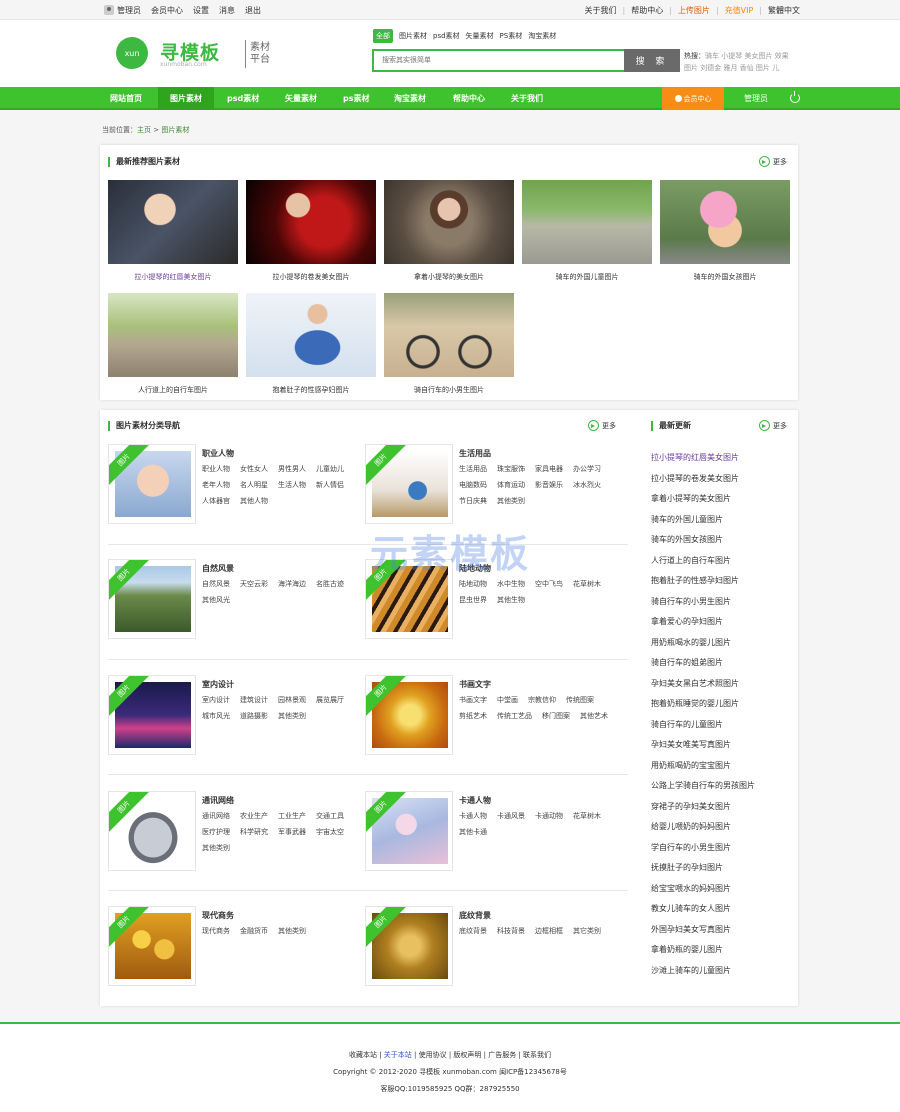 This screenshot has width=900, height=1112. What do you see at coordinates (511, 816) in the screenshot?
I see `category-tag: 卡通风景` at bounding box center [511, 816].